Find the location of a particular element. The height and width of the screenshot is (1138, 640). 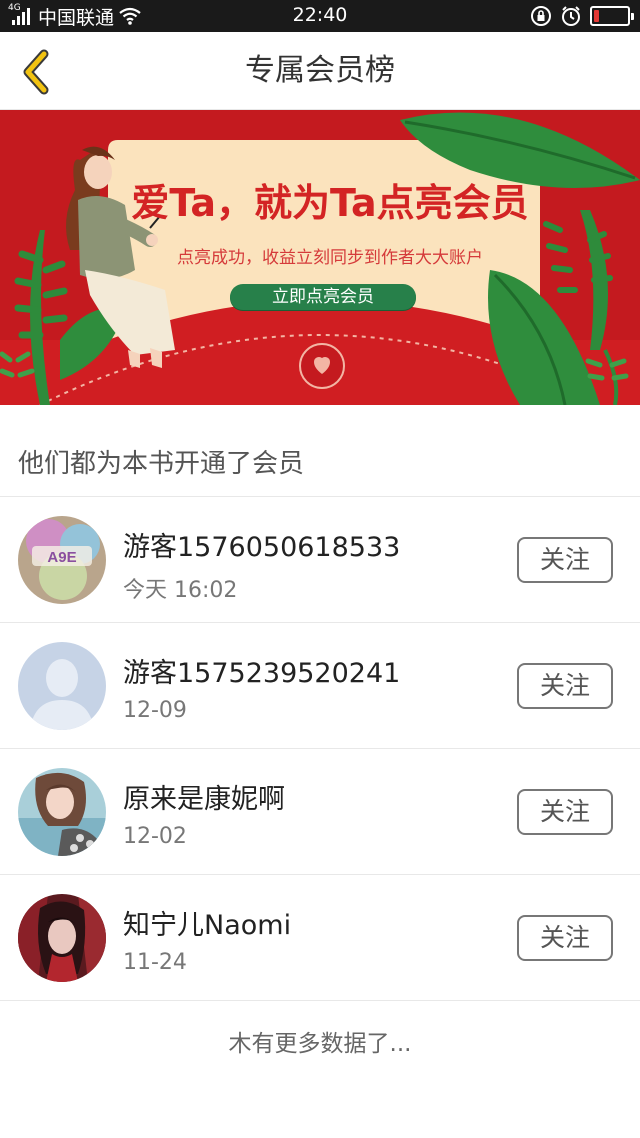

member-time: 12-02 is located at coordinates (155, 836).